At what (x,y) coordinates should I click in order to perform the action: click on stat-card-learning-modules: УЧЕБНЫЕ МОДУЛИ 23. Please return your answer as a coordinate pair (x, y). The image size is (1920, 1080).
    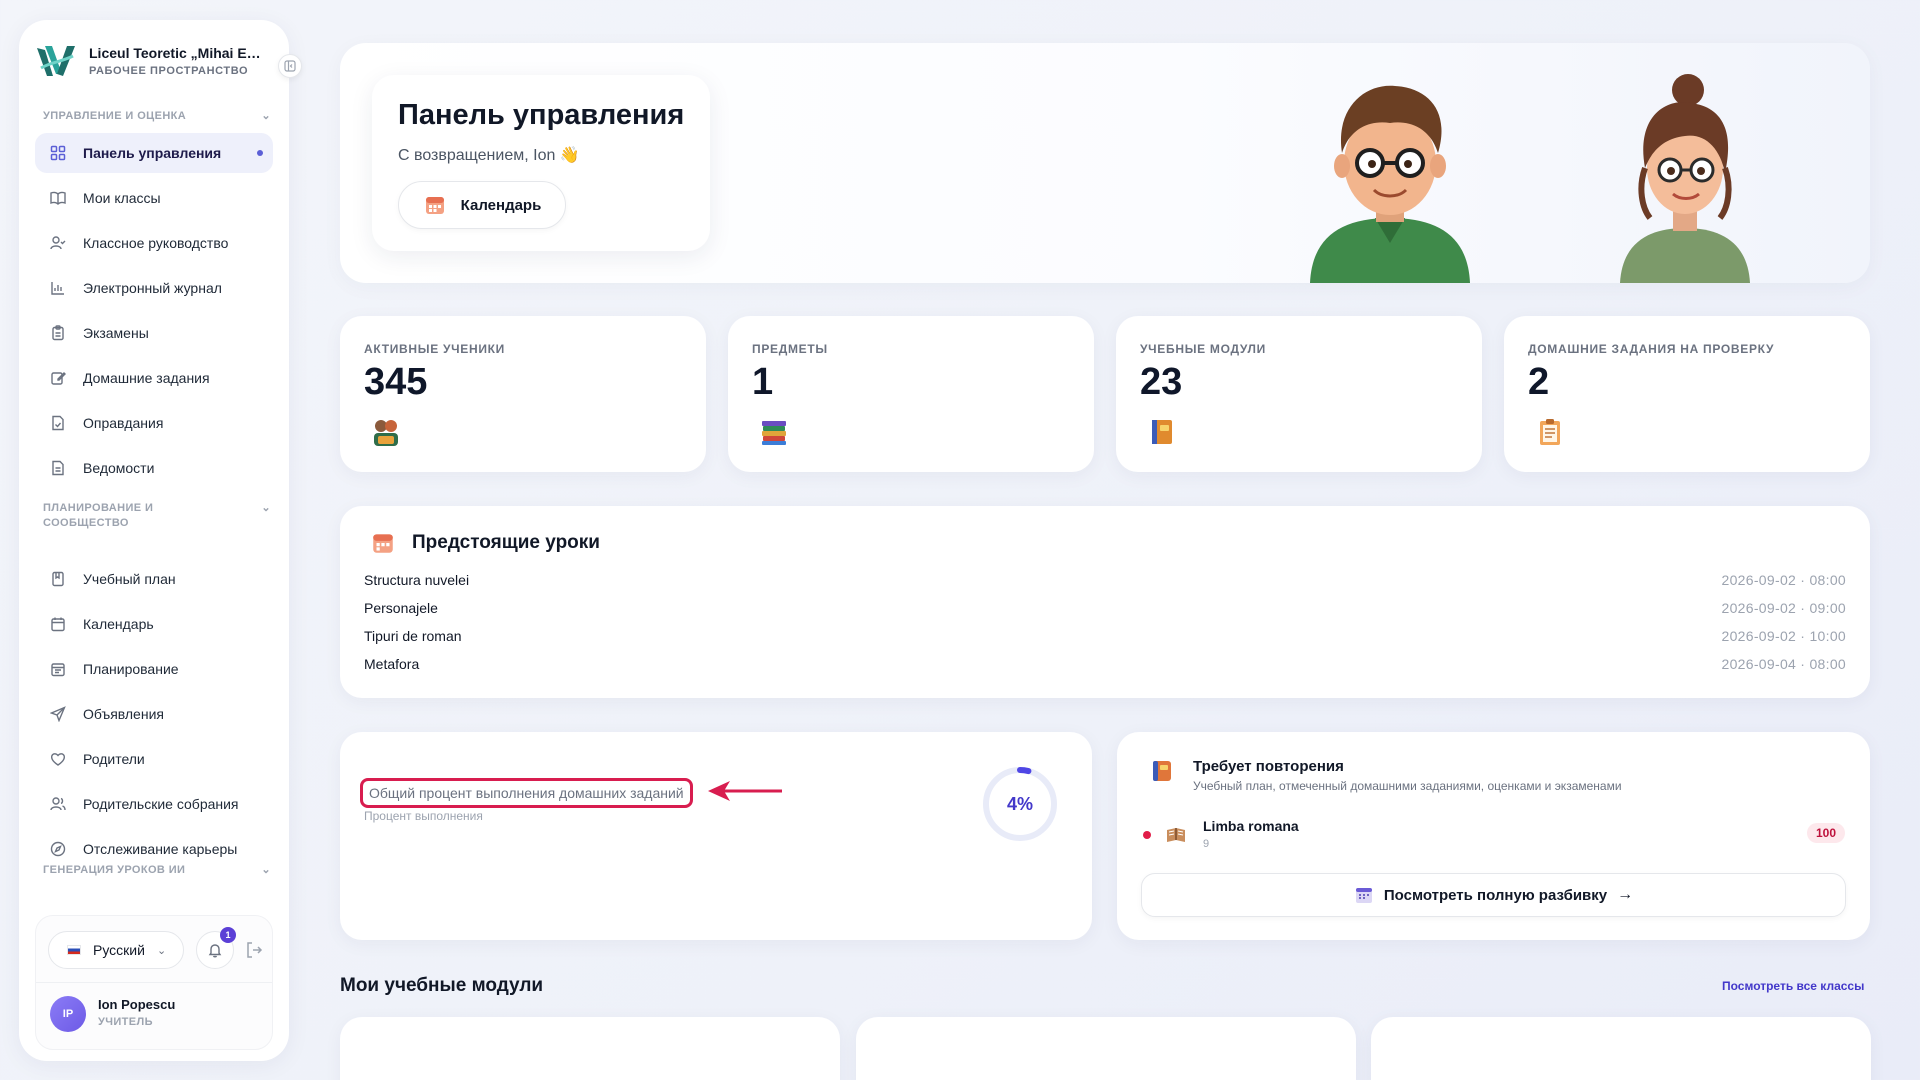
    Looking at the image, I should click on (1299, 394).